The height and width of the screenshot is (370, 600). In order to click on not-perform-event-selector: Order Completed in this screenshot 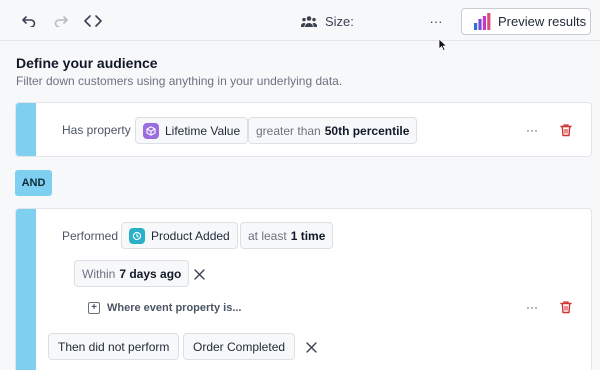, I will do `click(239, 346)`.